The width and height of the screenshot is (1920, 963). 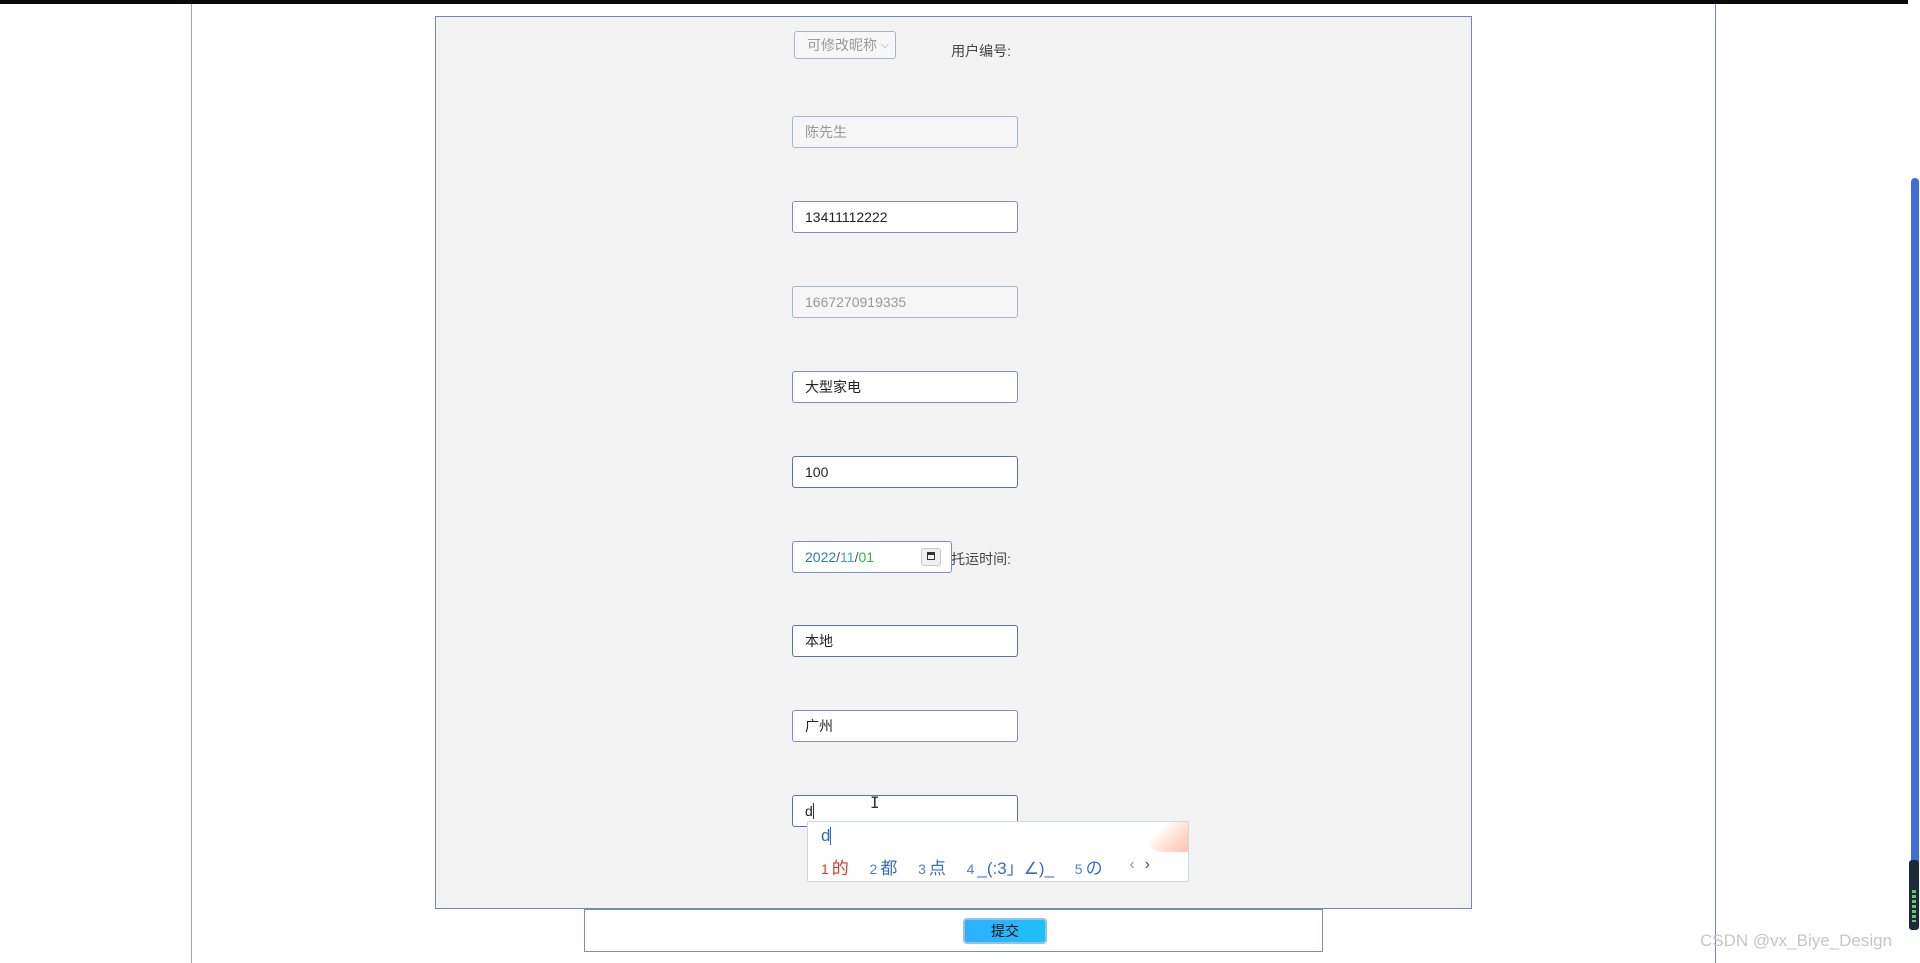 I want to click on form-row-name: 姓名: 陈先生, so click(x=953, y=133).